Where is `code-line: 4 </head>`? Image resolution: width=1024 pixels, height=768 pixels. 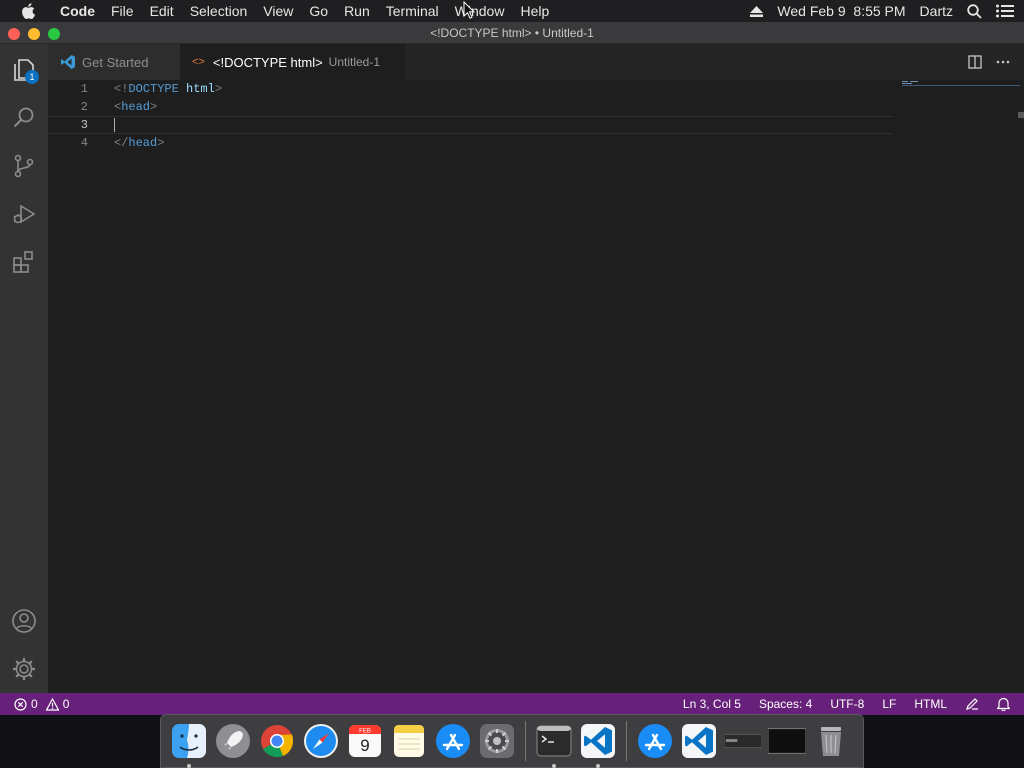
code-line: 4 </head> is located at coordinates (470, 143).